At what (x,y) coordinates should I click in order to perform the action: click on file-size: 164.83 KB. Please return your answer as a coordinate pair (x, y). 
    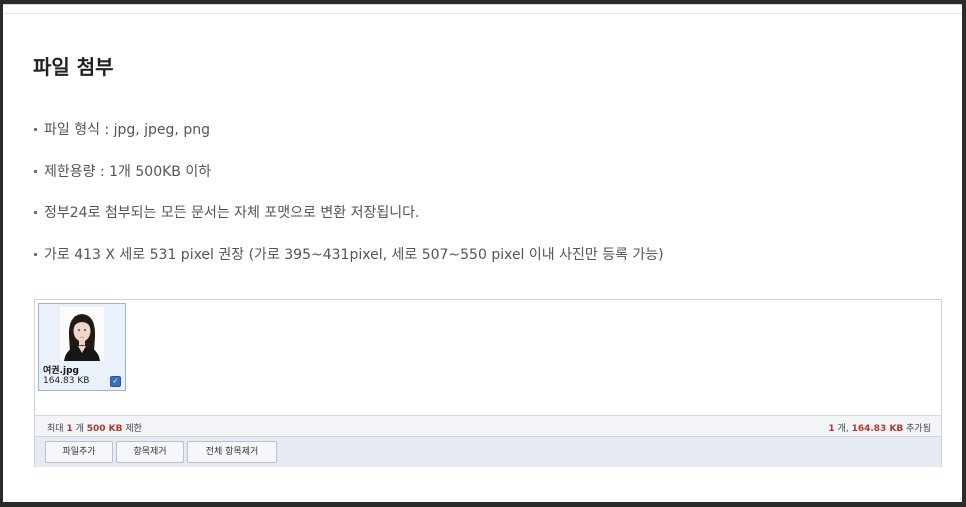
    Looking at the image, I should click on (66, 381).